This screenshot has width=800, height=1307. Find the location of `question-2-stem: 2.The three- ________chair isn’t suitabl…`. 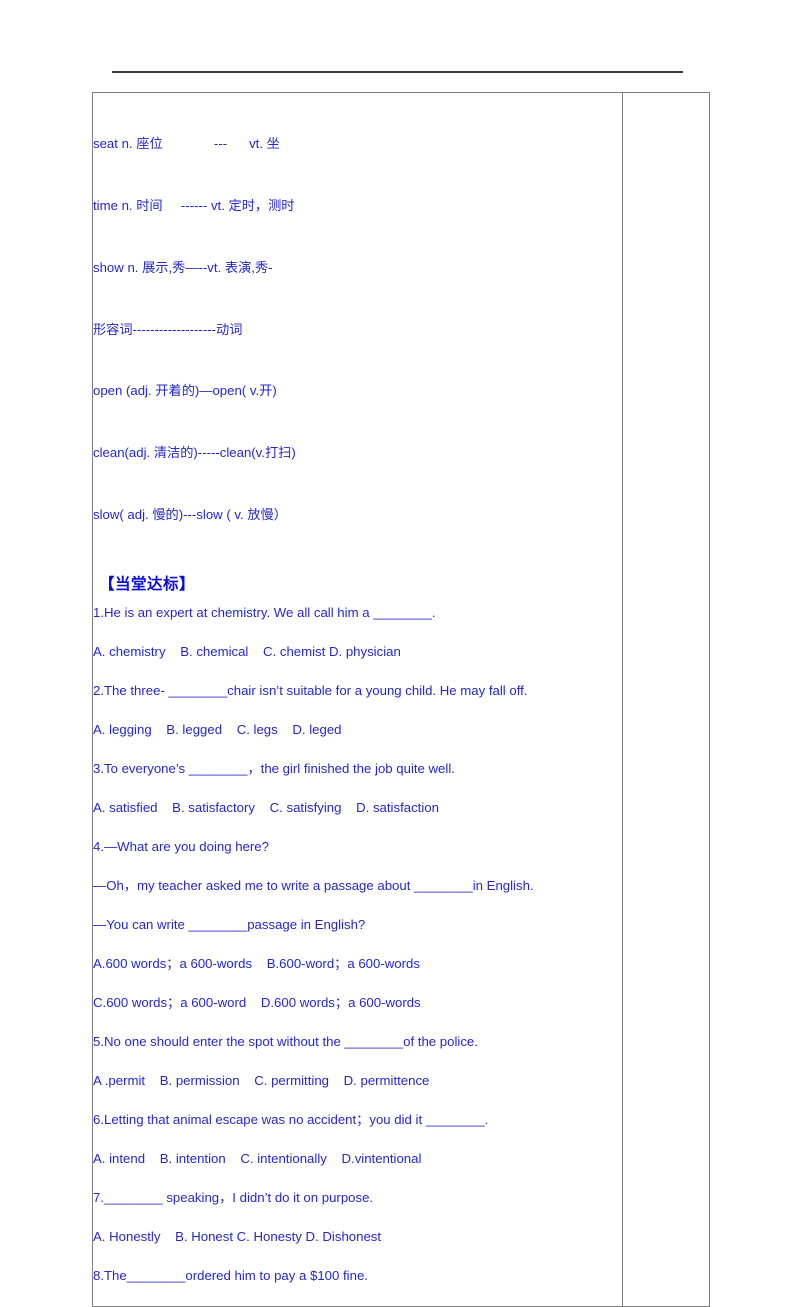

question-2-stem: 2.The three- ________chair isn’t suitabl… is located at coordinates (310, 690).